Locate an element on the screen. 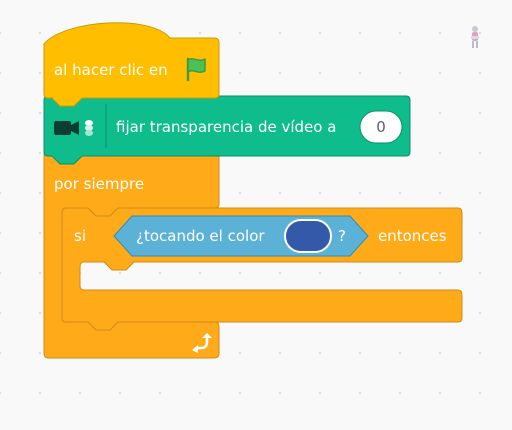 Image resolution: width=512 pixels, height=430 pixels. hat-label: al hacer clic en is located at coordinates (111, 70).